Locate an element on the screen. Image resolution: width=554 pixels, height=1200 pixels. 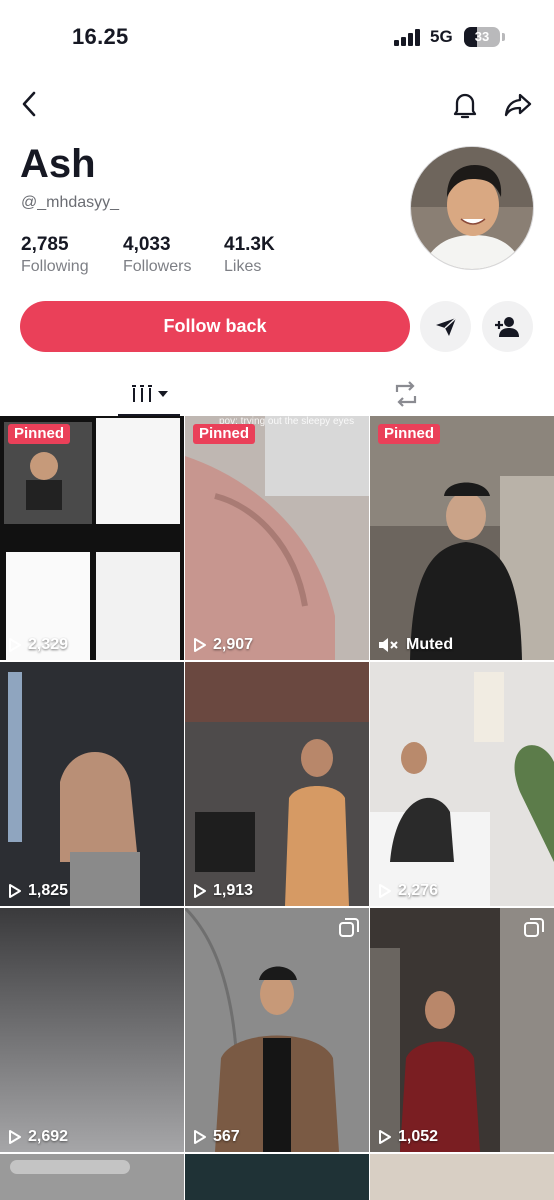
view-count-value: 2,329 is located at coordinates (48, 644).